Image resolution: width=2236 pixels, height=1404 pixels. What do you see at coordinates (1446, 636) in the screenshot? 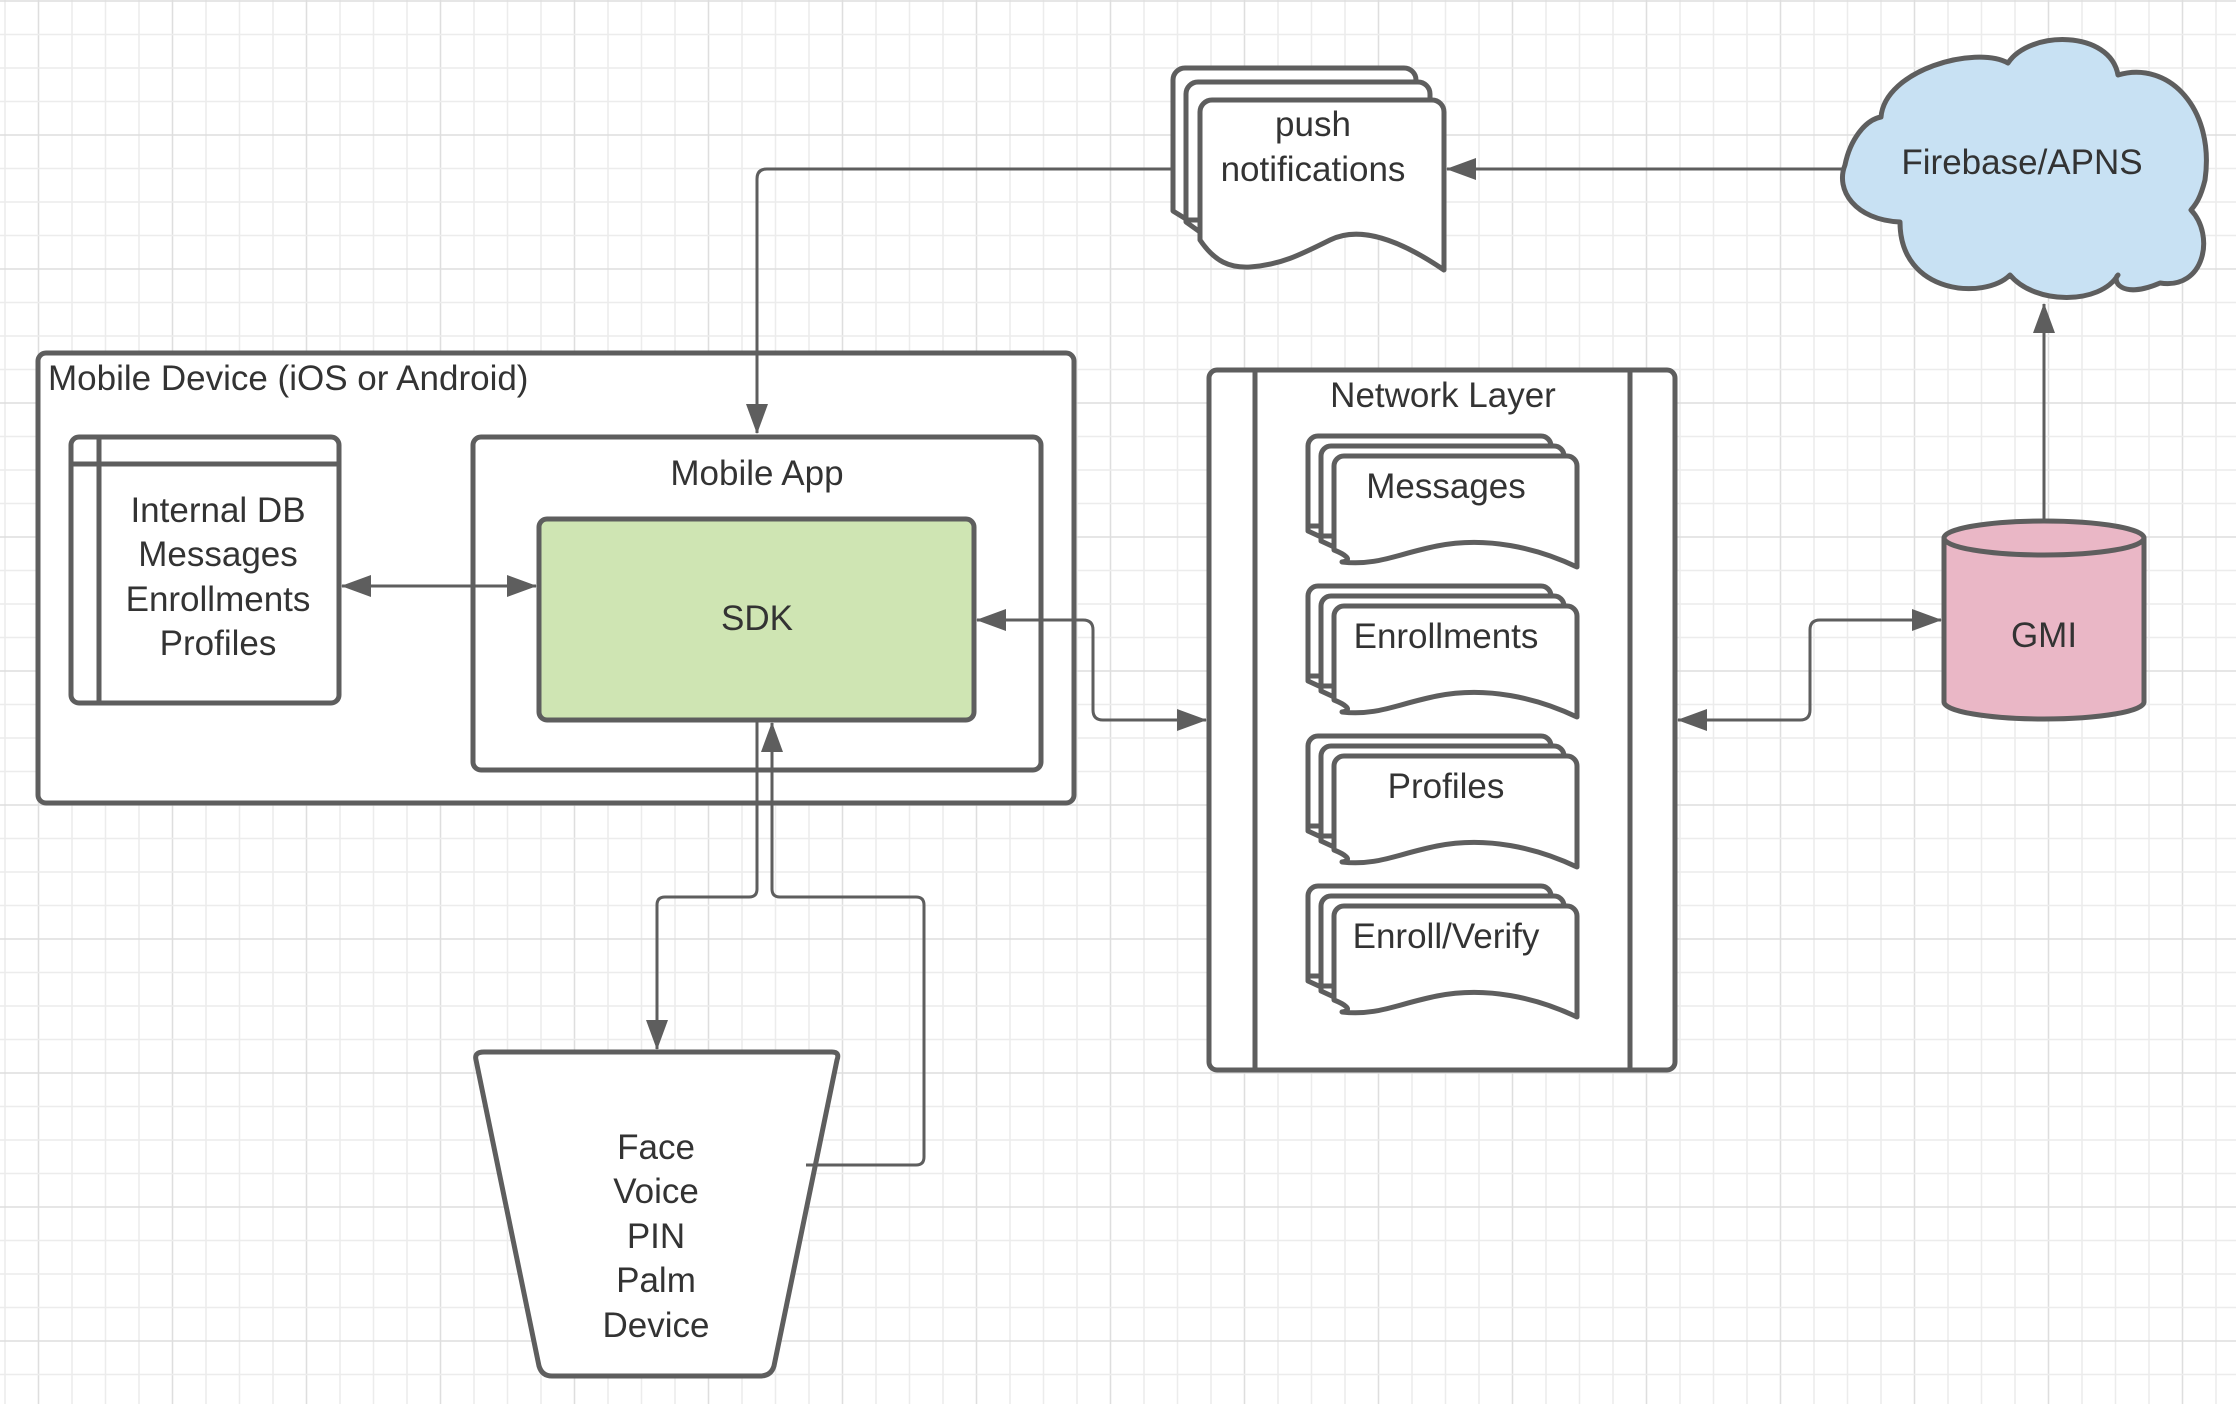
I see `network-document-label: Enrollments` at bounding box center [1446, 636].